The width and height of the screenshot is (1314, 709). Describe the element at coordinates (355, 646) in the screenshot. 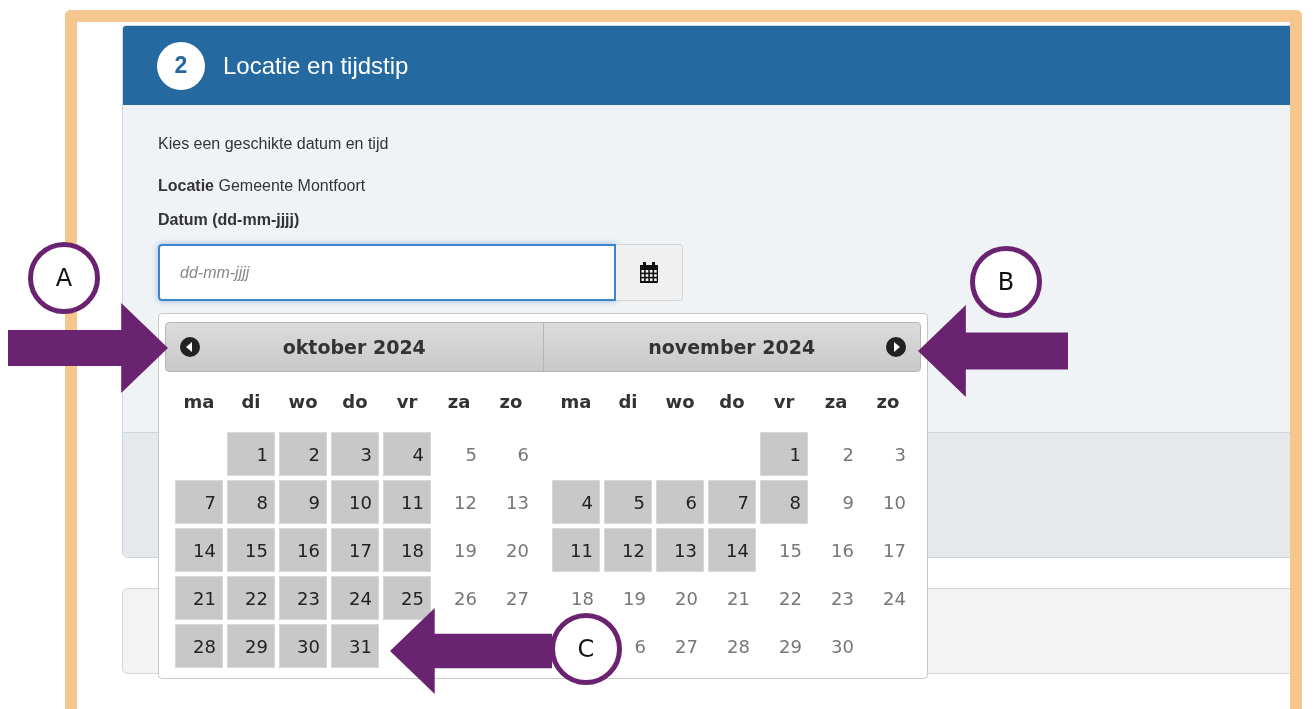

I see `day-cell: 31` at that location.